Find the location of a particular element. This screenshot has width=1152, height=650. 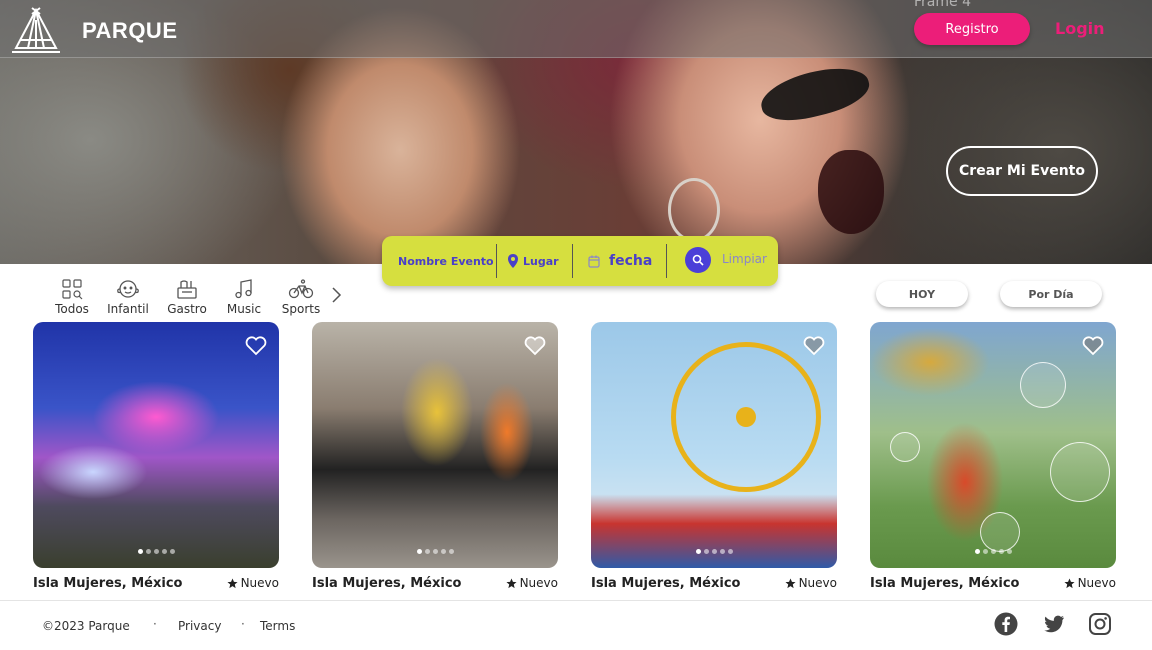

create-event-button: Crear Mi Evento is located at coordinates (1022, 171).